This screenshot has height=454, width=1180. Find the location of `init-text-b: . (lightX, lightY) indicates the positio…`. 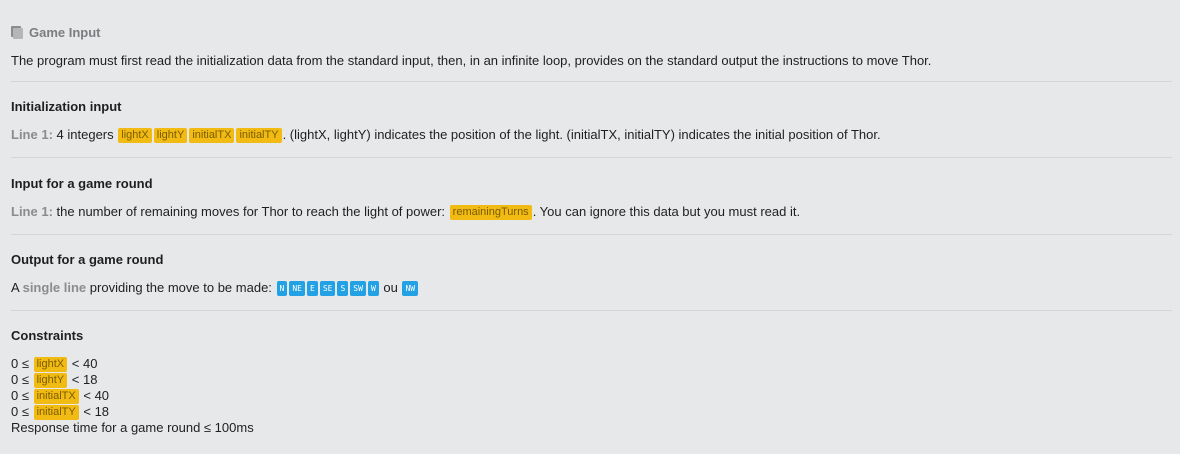

init-text-b: . (lightX, lightY) indicates the positio… is located at coordinates (581, 134).